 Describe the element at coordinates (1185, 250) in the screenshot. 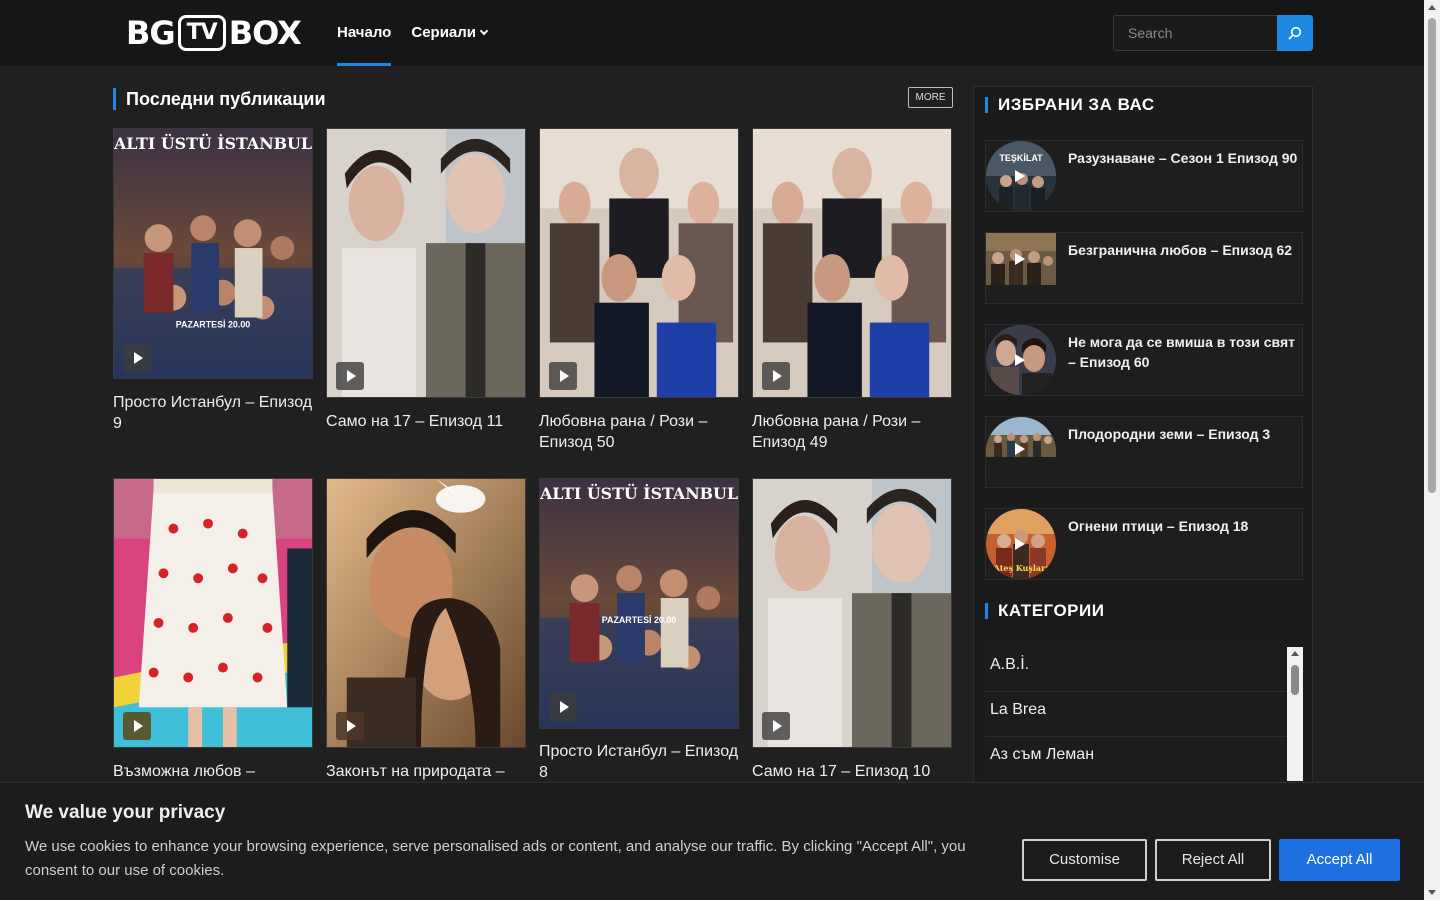

I see `featured-item-title: Безгранична любов – Епизод 62` at that location.